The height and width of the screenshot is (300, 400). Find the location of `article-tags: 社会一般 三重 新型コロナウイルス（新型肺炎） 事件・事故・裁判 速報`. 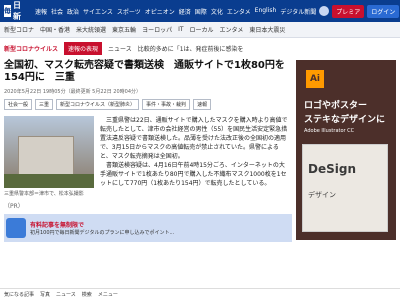

article-tags: 社会一般 三重 新型コロナウイルス（新型肺炎） 事件・事故・裁判 速報 is located at coordinates (148, 104).